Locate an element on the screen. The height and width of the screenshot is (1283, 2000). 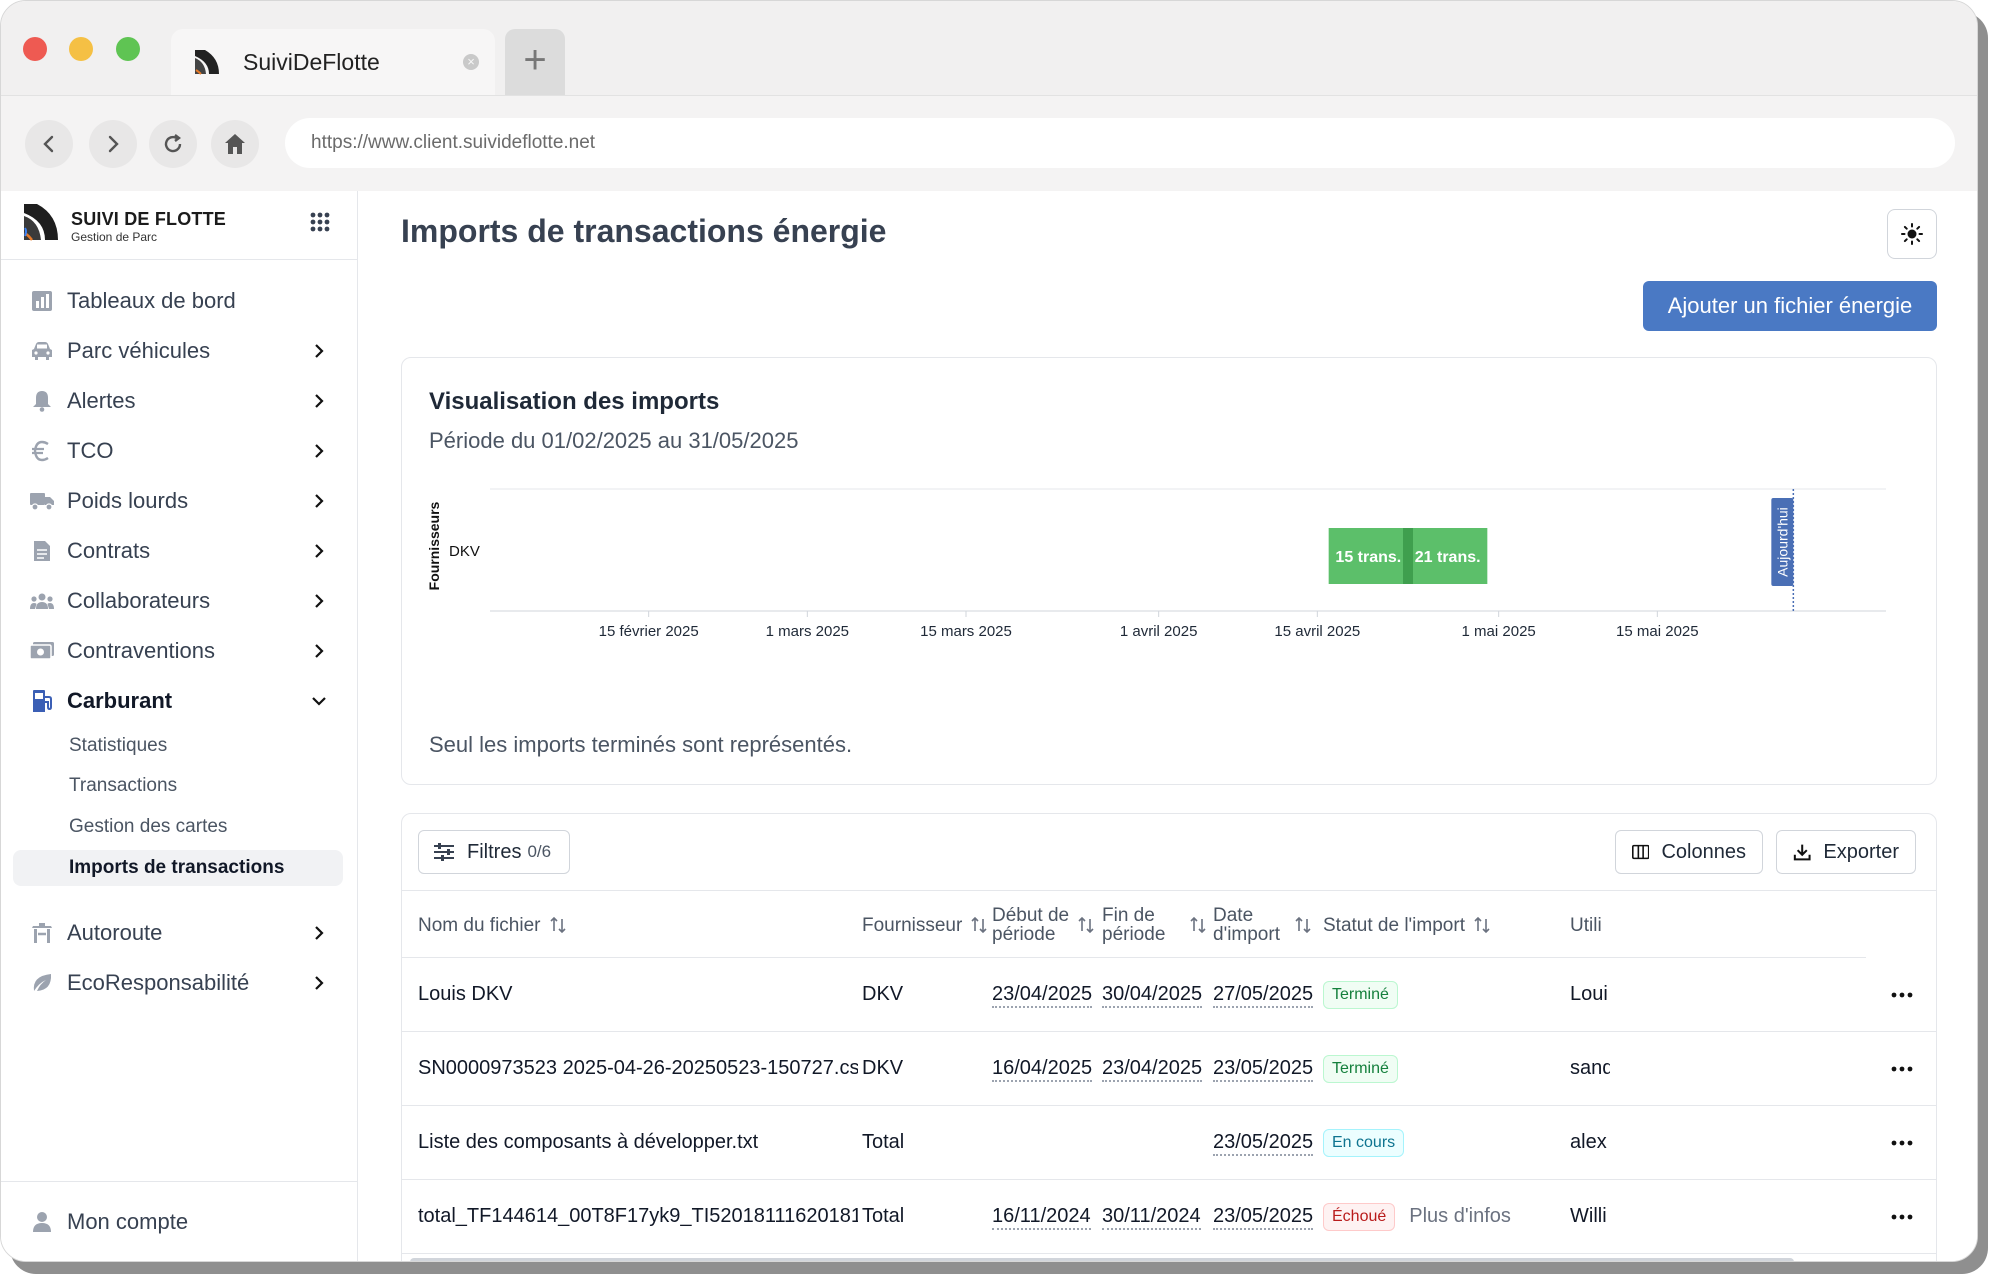
theme-toggle-button is located at coordinates (1912, 234).